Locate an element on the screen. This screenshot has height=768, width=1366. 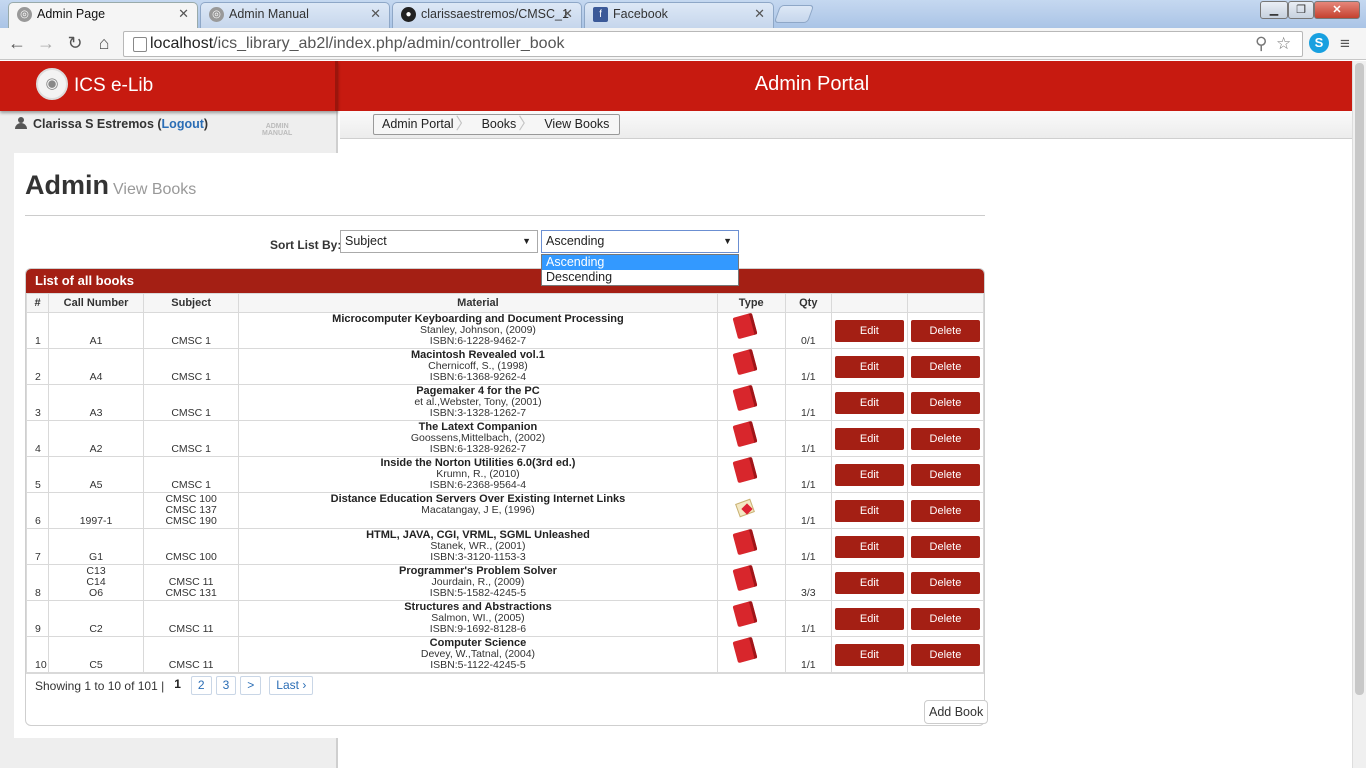
close-window-button: ✕ is located at coordinates (1337, 10).